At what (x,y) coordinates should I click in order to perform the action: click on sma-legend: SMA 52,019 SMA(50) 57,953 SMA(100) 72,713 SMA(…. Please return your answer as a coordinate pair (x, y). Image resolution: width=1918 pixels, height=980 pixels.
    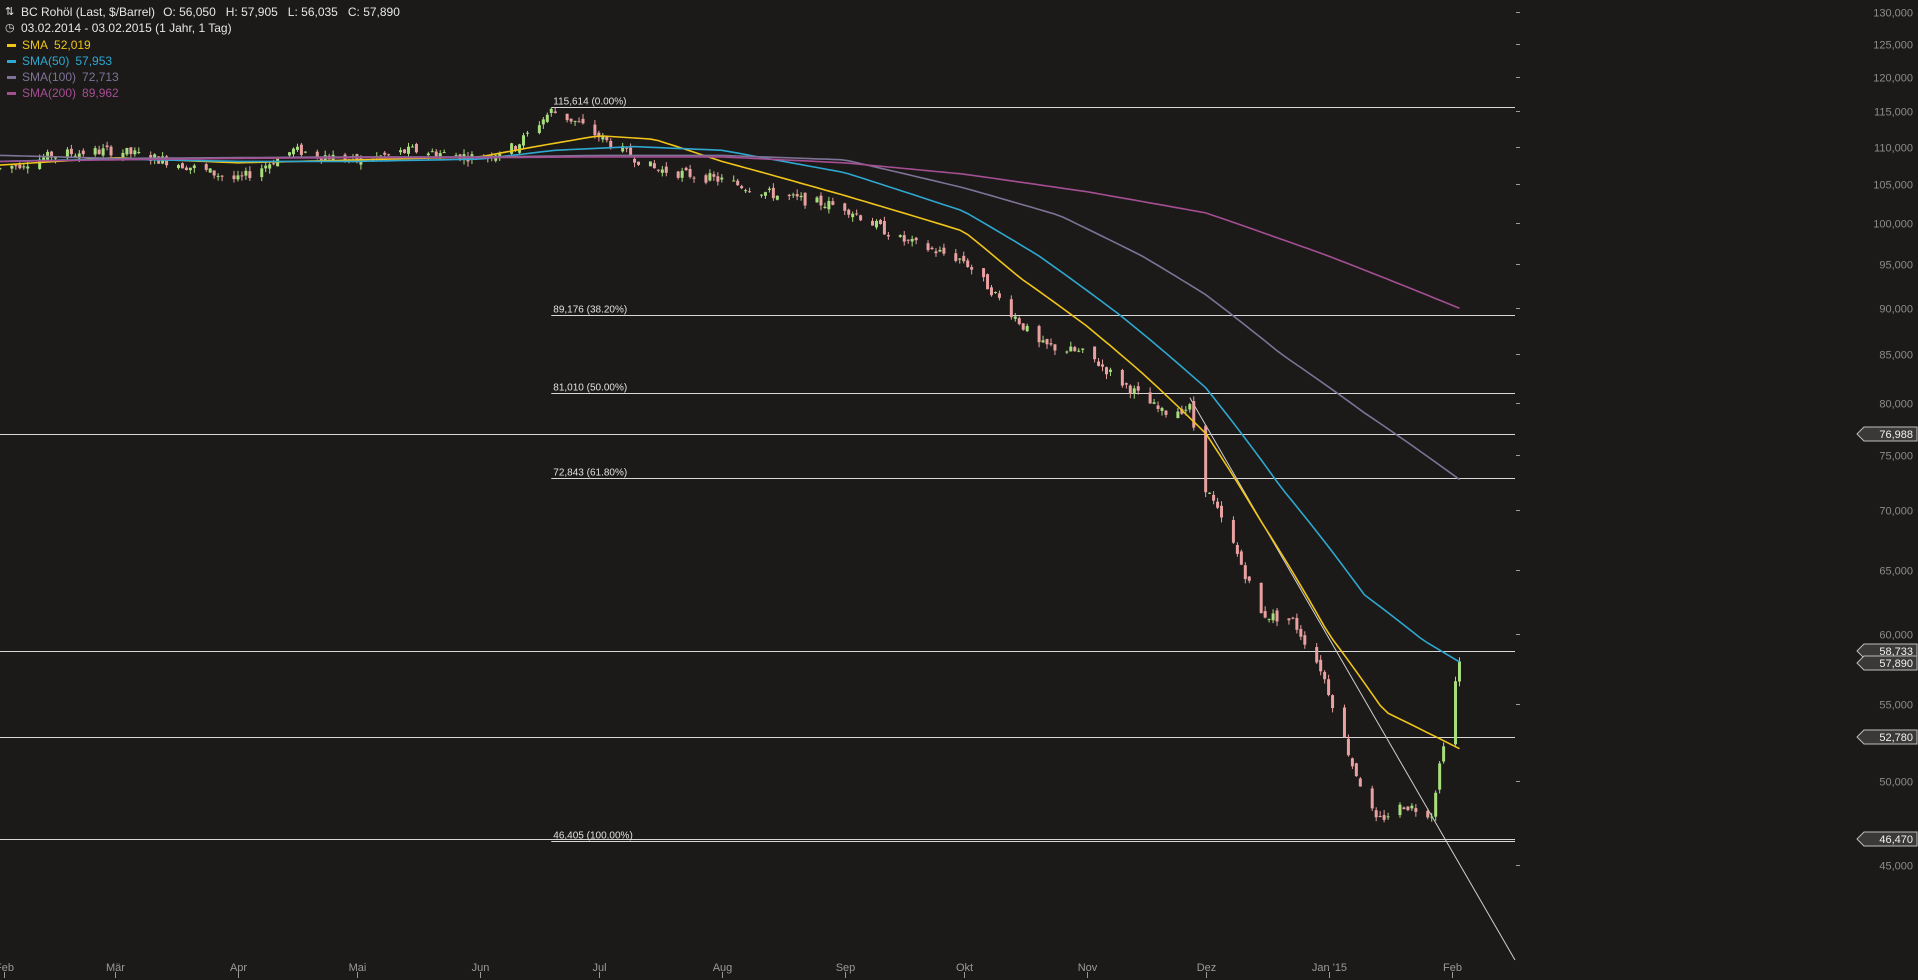
    Looking at the image, I should click on (63, 69).